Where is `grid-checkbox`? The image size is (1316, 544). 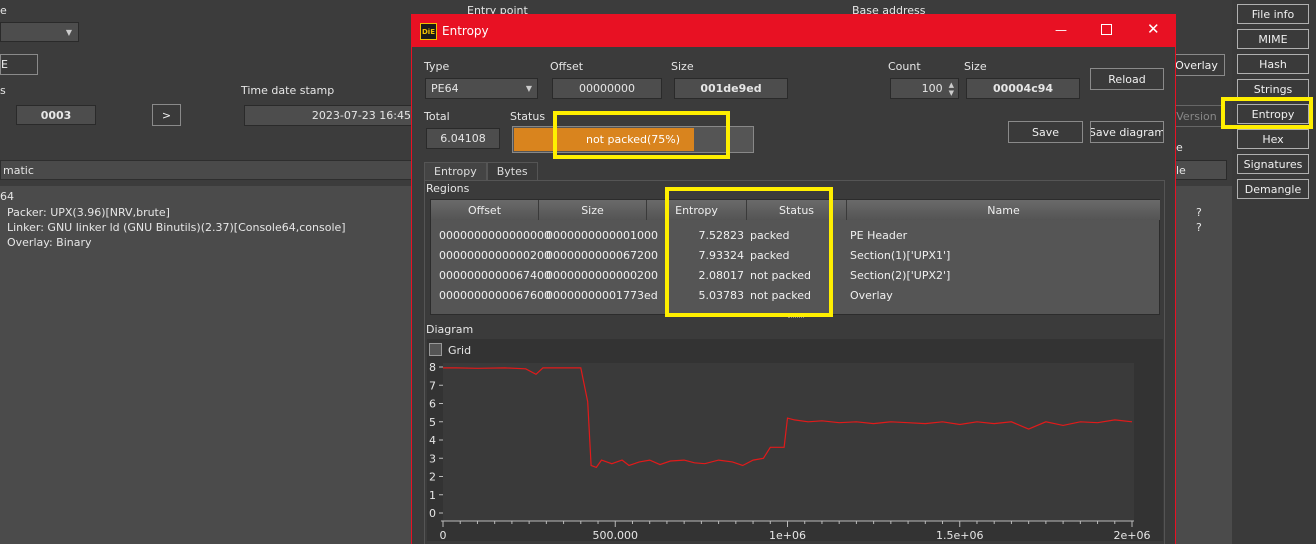
grid-checkbox is located at coordinates (435, 349).